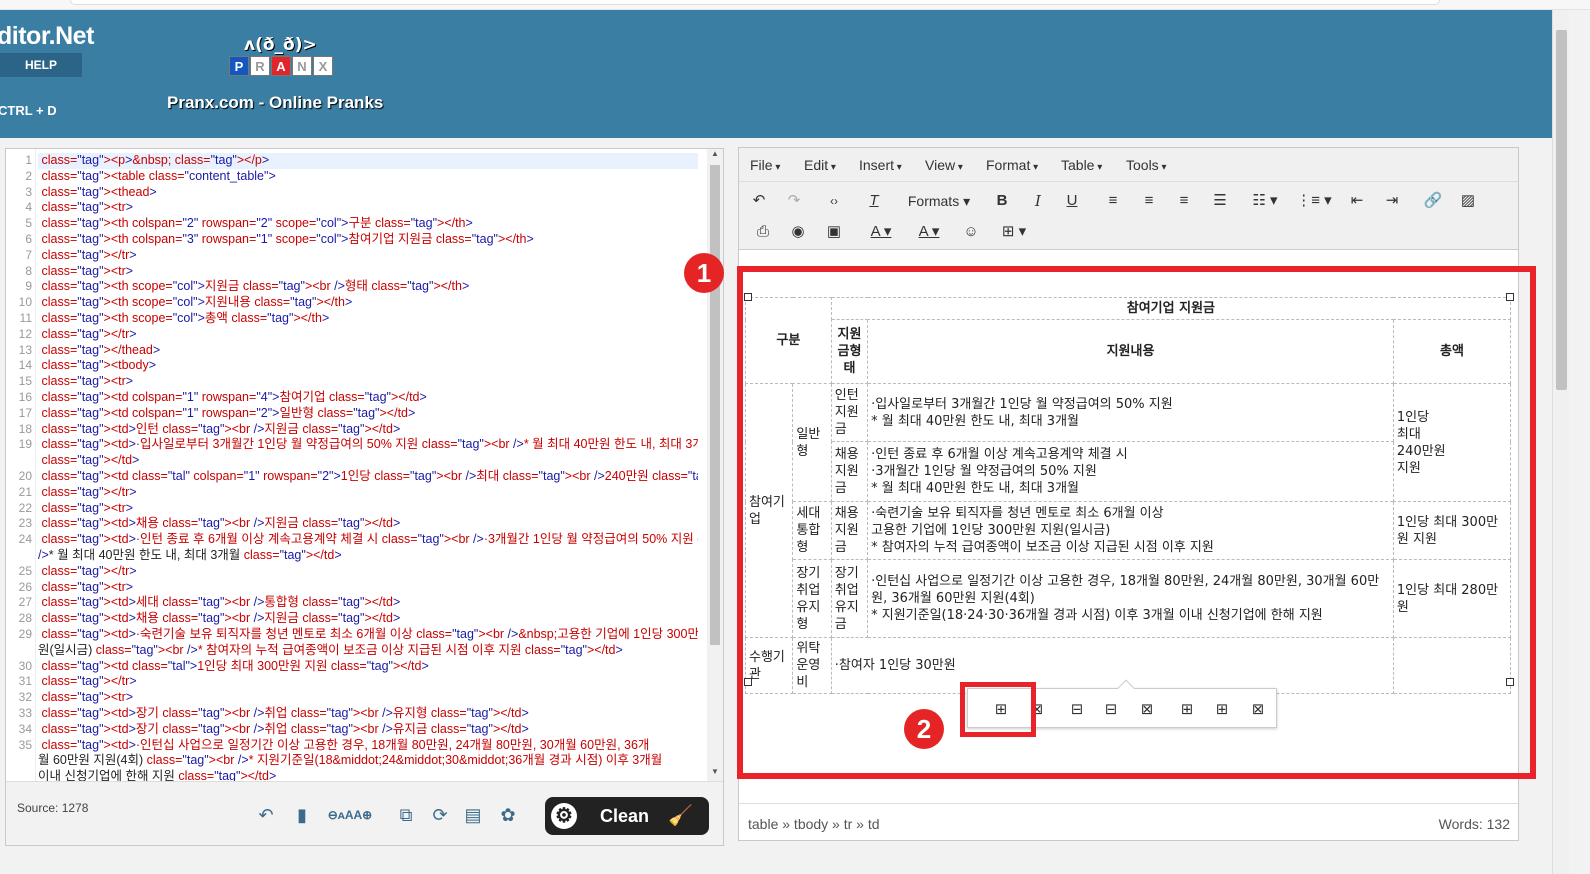  What do you see at coordinates (368, 775) in the screenshot?
I see `code-line: 이내 신청기업에 한해 지원 class="tag"></td>` at bounding box center [368, 775].